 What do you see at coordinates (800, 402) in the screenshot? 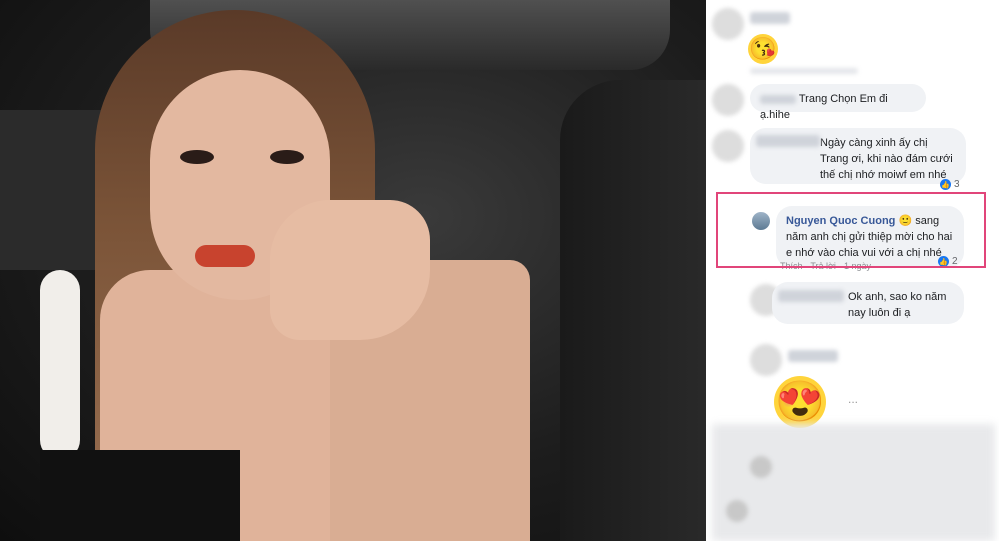
I see `heart-eyes-emoji-icon: 😍` at bounding box center [800, 402].